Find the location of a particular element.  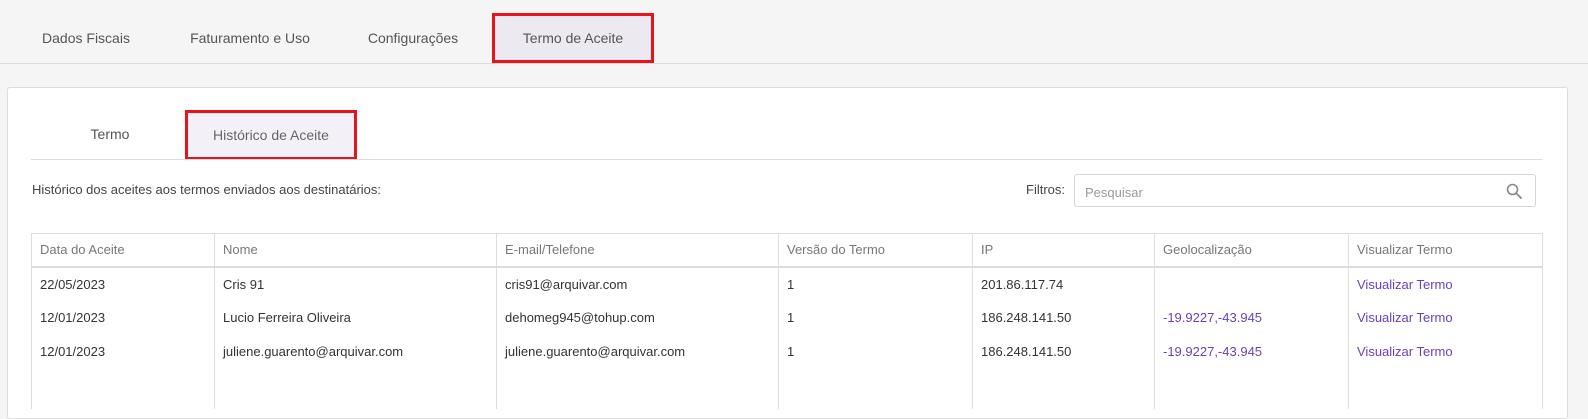

cell-name: Cris 91 is located at coordinates (355, 283).